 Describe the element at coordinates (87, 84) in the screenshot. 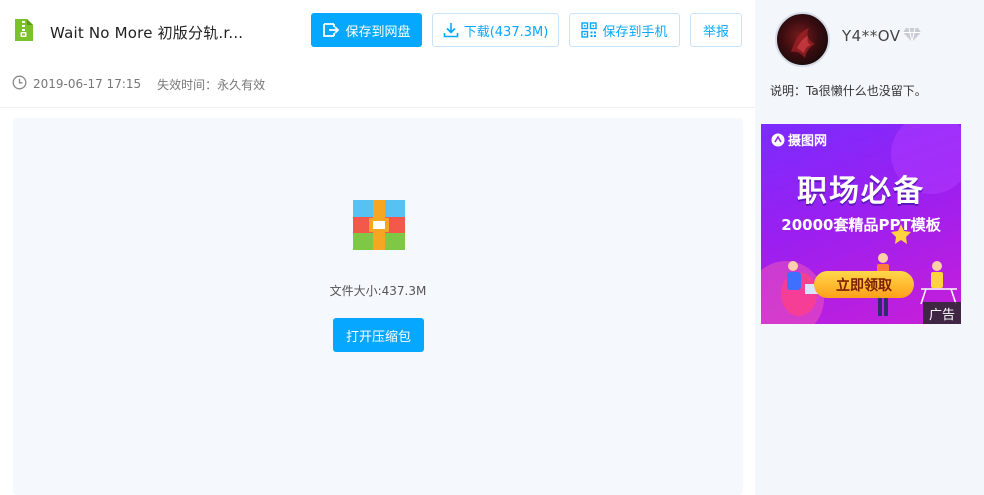

I see `upload-date: 2019-06-17 17:15` at that location.